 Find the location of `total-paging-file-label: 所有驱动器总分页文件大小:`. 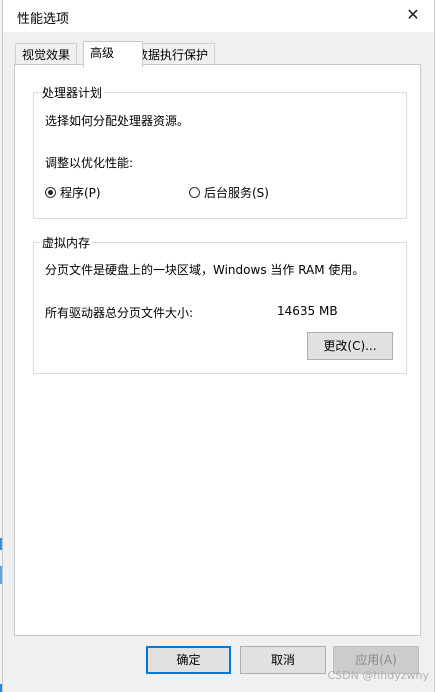

total-paging-file-label: 所有驱动器总分页文件大小: is located at coordinates (119, 313).